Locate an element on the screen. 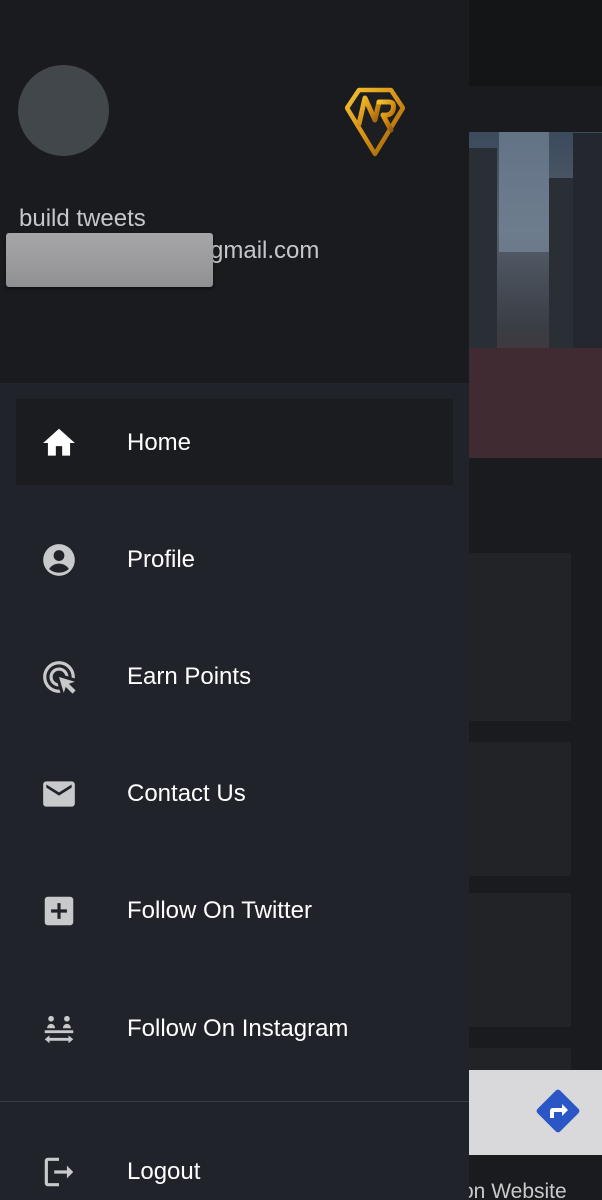  mail-icon is located at coordinates (59, 794).